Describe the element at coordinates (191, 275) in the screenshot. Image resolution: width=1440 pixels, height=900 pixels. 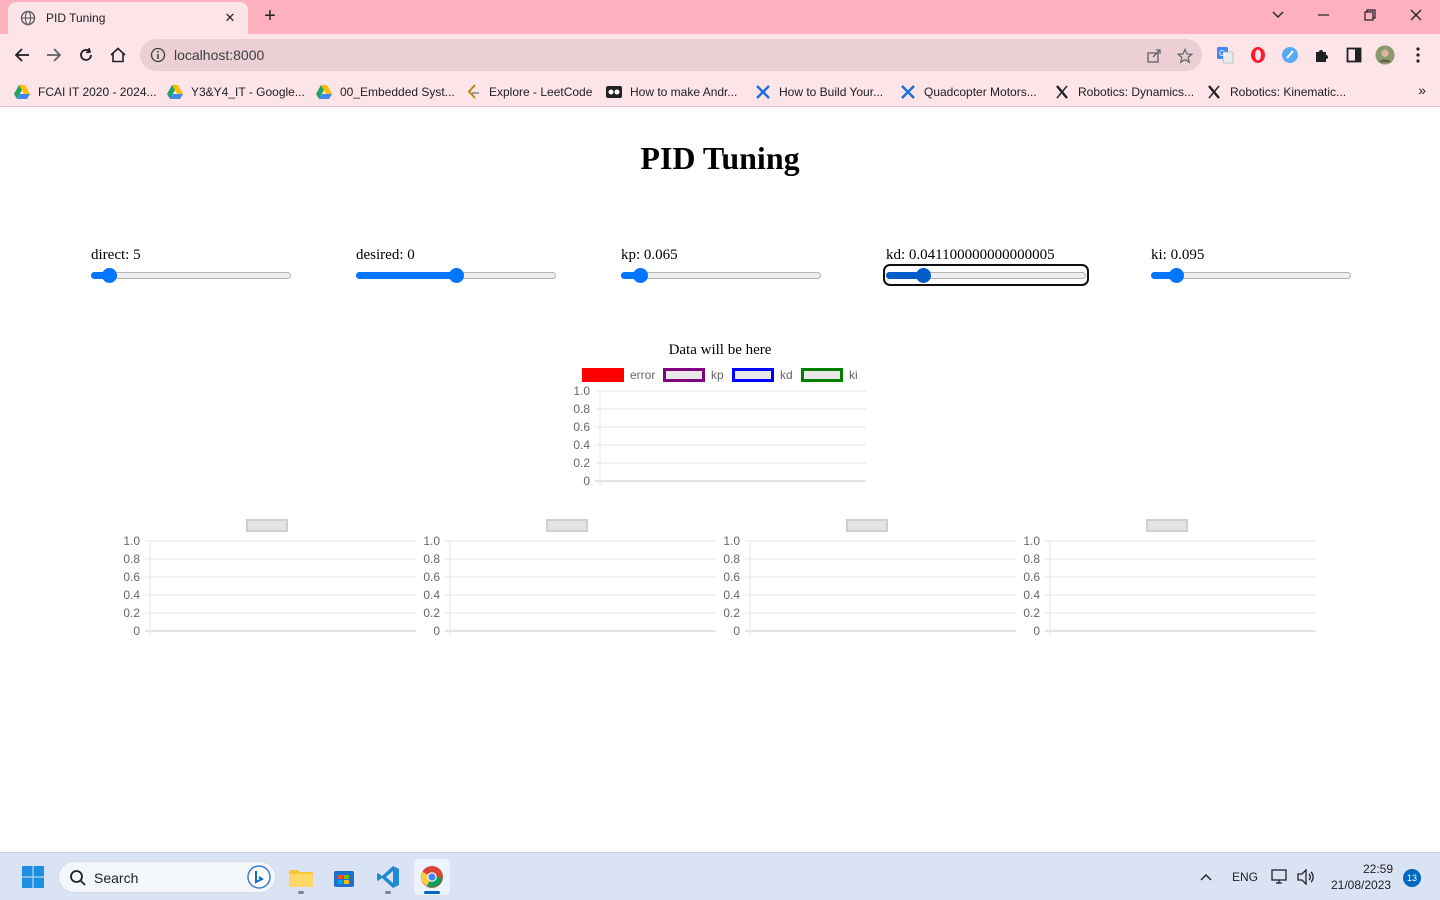
I see `direct-slider` at that location.